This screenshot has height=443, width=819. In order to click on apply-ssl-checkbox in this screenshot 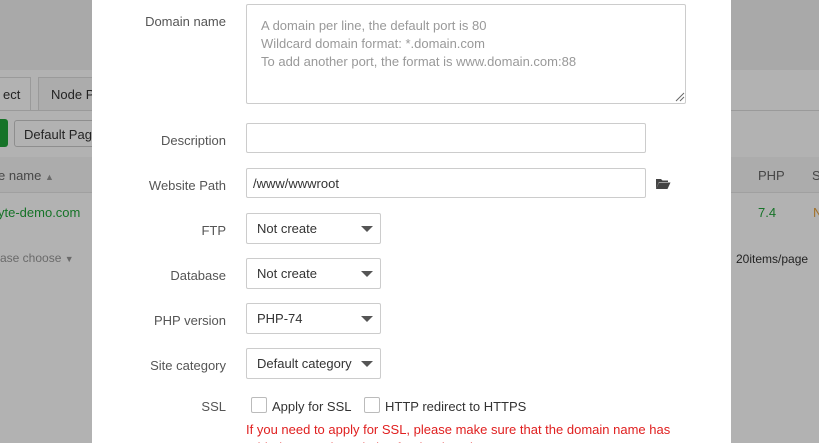, I will do `click(259, 405)`.